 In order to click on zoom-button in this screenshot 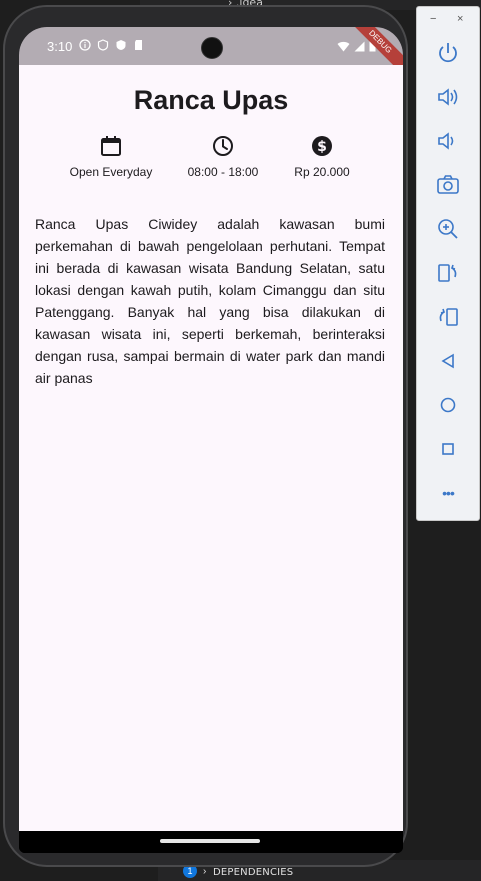, I will do `click(448, 229)`.